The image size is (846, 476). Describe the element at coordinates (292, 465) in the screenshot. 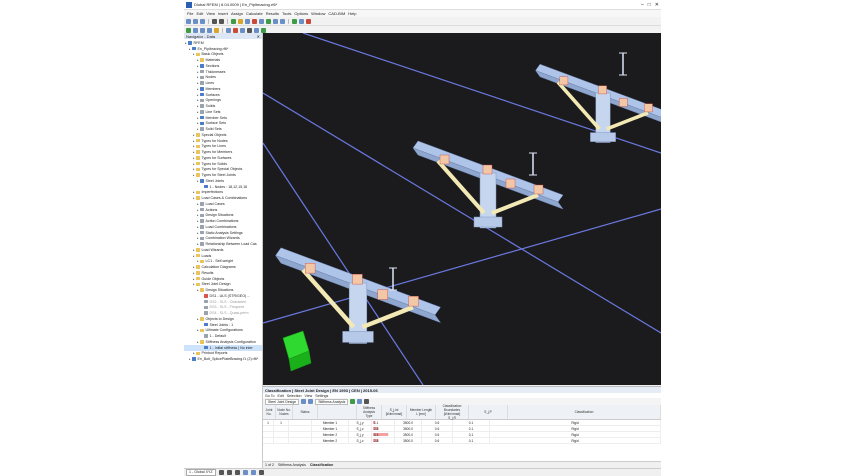

I see `tab-stiffness-analysis: Stiffness Analysis` at that location.